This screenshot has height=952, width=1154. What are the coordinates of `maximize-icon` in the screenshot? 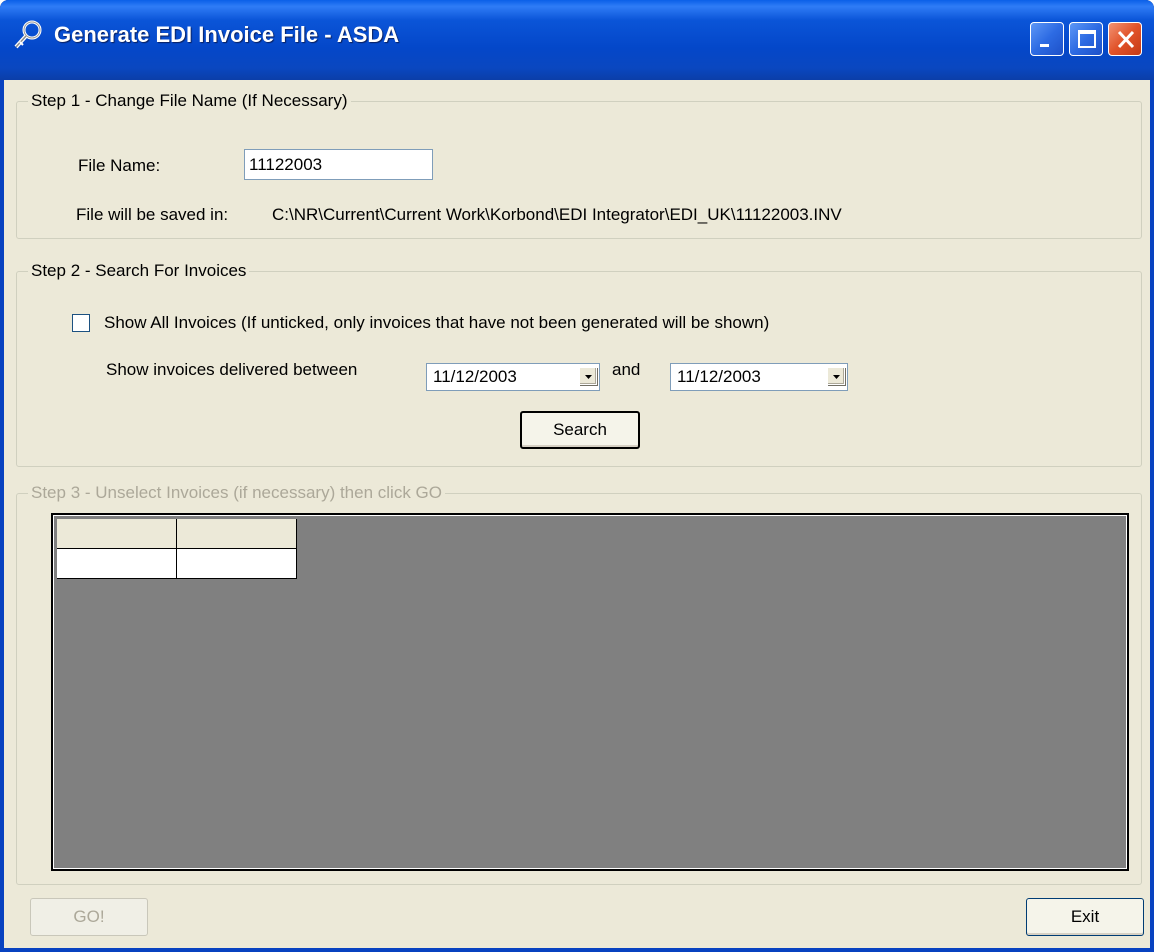 It's located at (1087, 39).